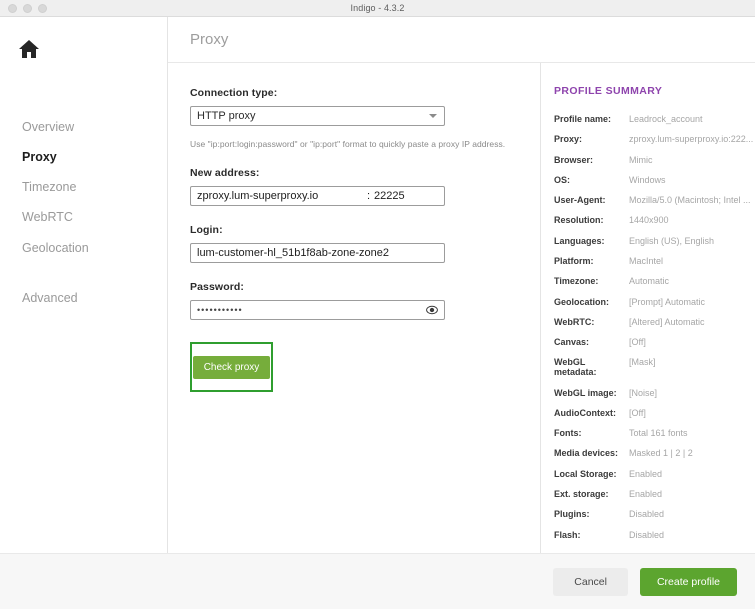 This screenshot has height=609, width=755. Describe the element at coordinates (48, 127) in the screenshot. I see `sidebar-item-label: Overview` at that location.